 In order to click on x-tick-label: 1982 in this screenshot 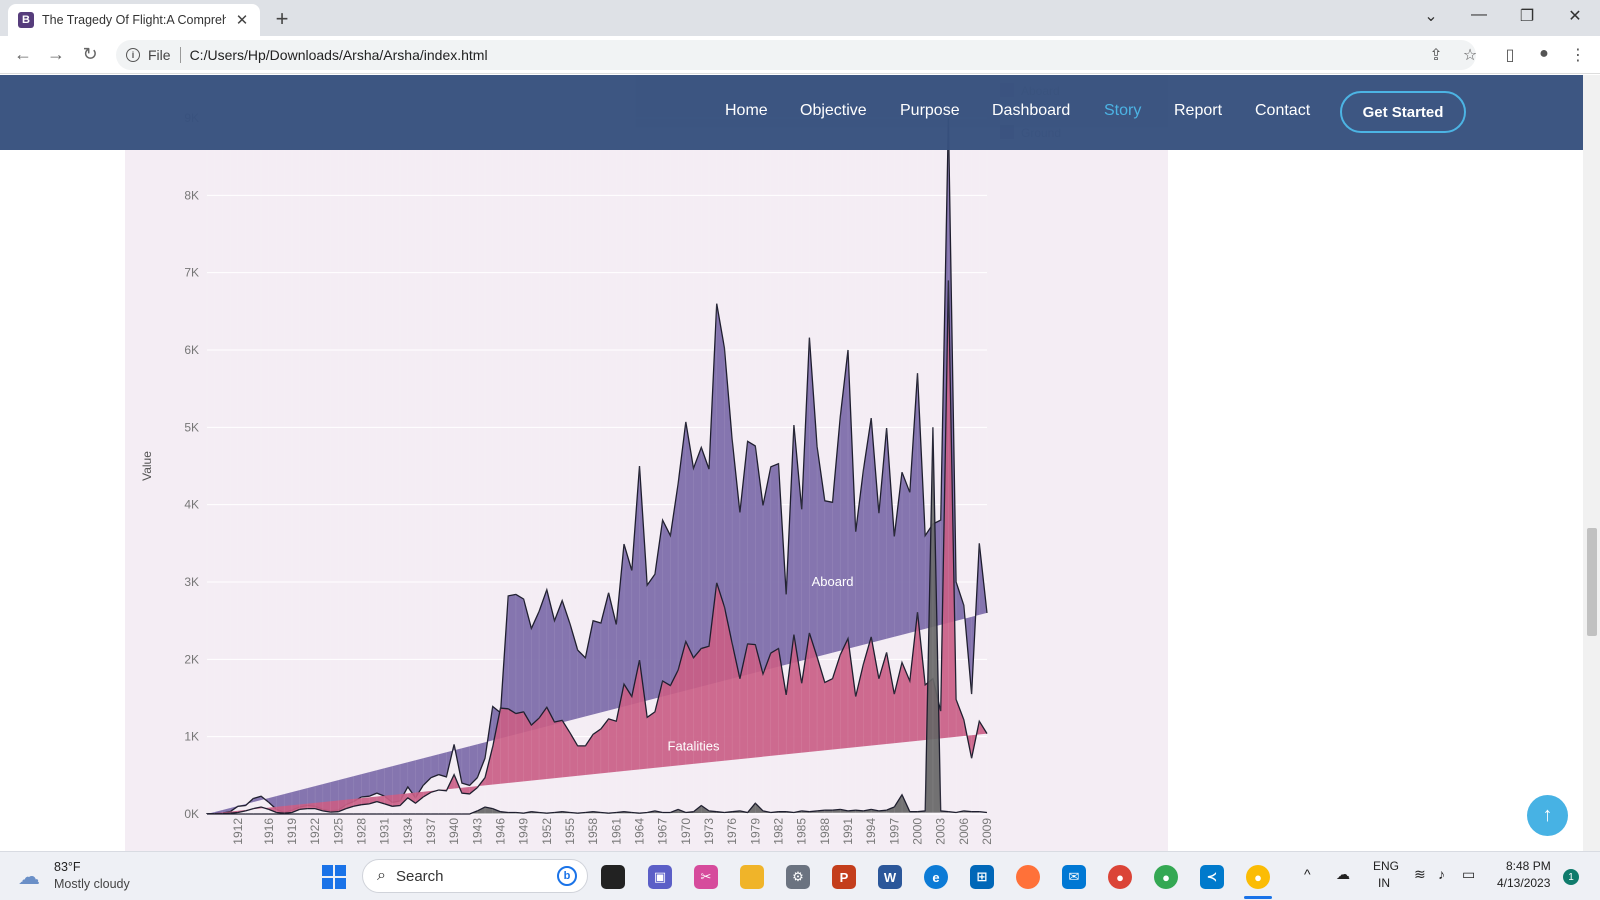, I will do `click(778, 831)`.